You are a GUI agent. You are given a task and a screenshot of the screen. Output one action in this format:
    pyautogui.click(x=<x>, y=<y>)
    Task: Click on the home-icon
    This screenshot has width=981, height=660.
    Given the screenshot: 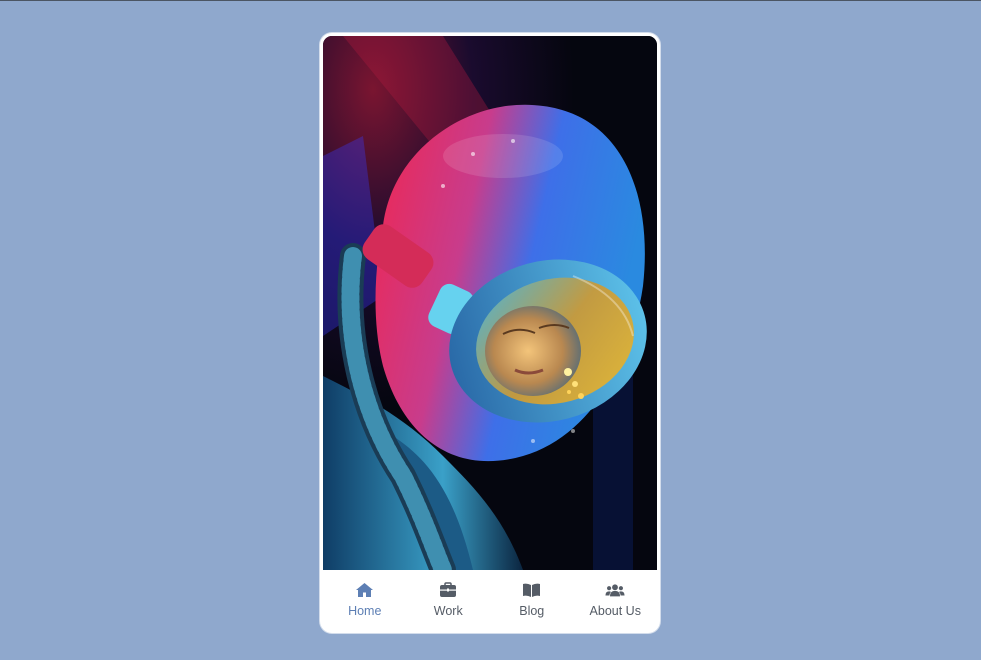 What is the action you would take?
    pyautogui.click(x=365, y=590)
    